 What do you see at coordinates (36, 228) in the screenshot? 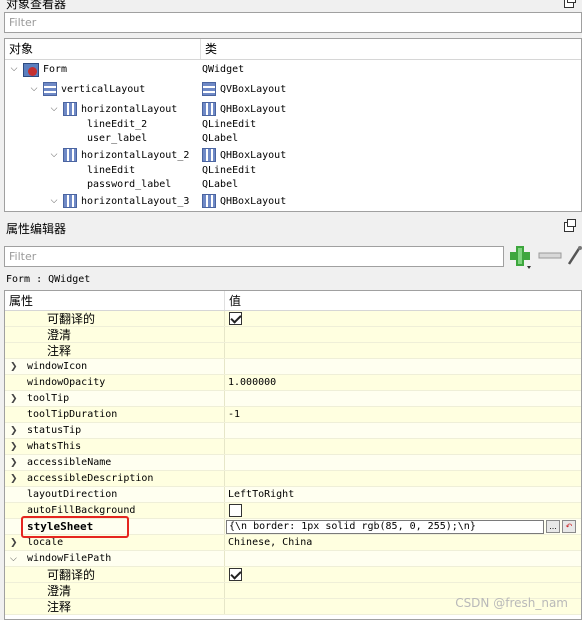
I see `property-editor-title: 属性编辑器` at bounding box center [36, 228].